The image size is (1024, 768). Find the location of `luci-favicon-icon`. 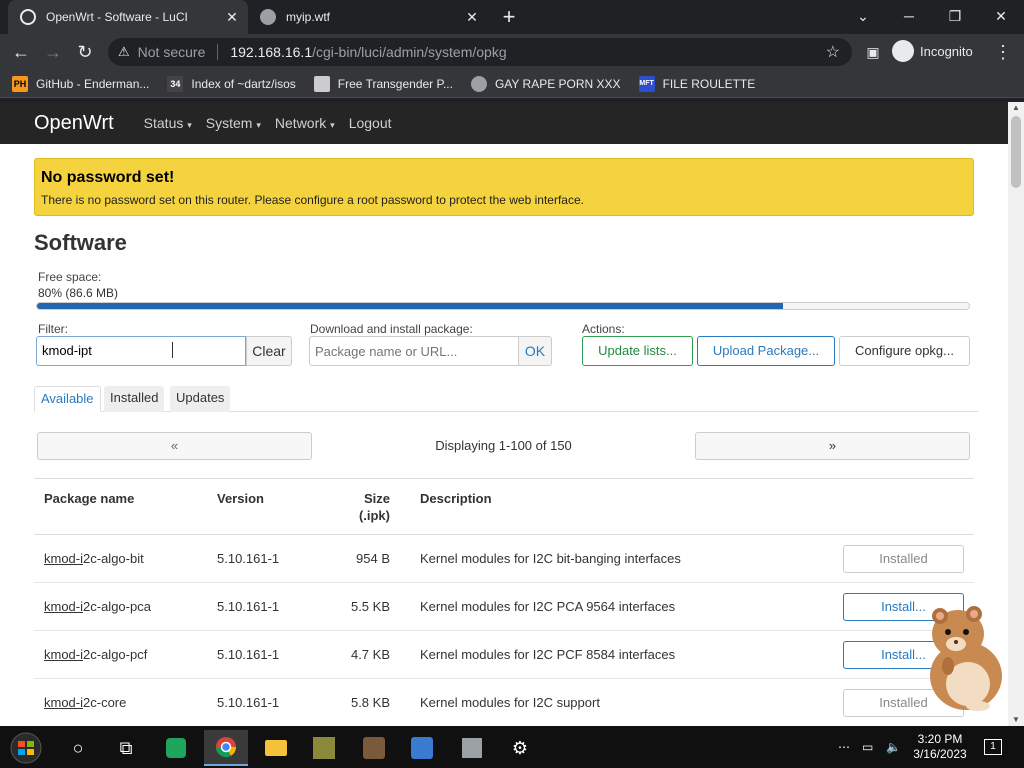

luci-favicon-icon is located at coordinates (28, 17).